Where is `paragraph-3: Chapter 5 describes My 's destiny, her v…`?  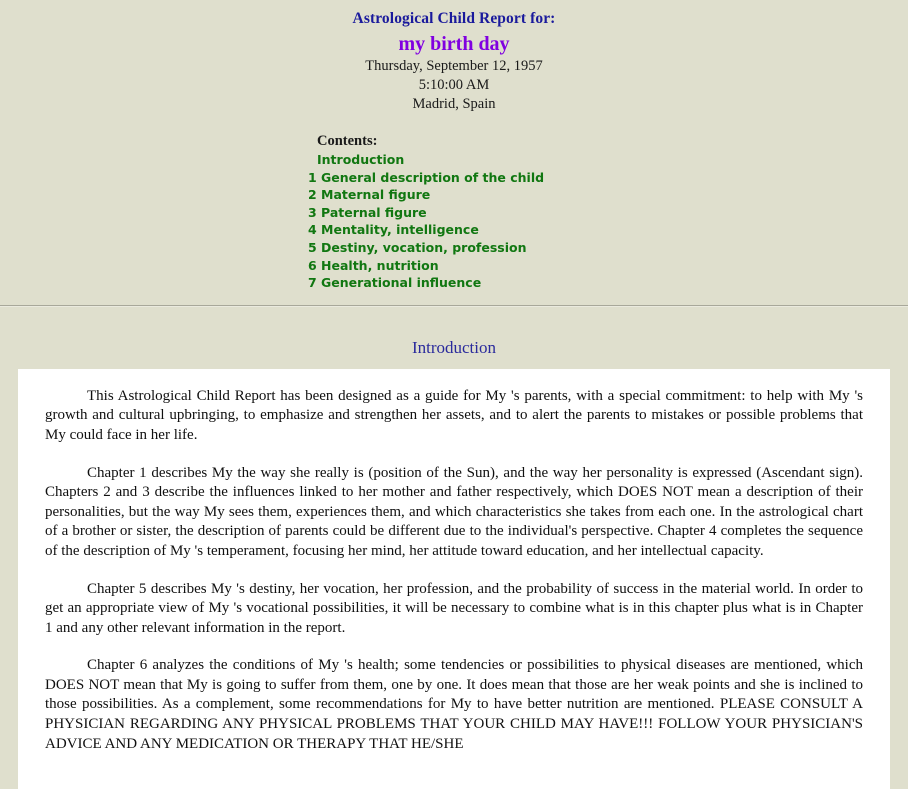
paragraph-3: Chapter 5 describes My 's destiny, her v… is located at coordinates (454, 608).